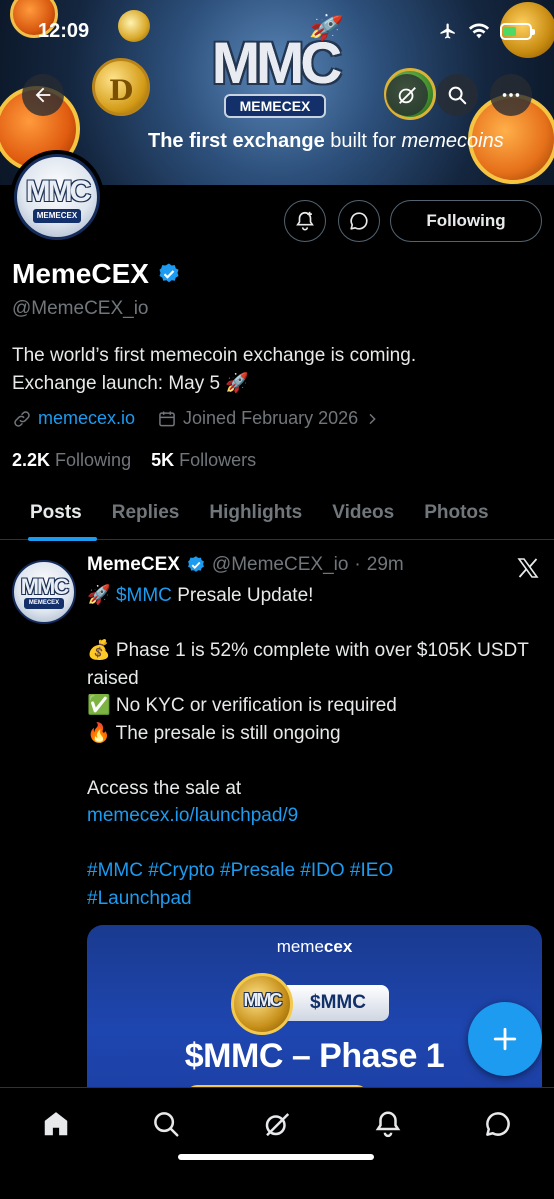 This screenshot has width=554, height=1199. Describe the element at coordinates (385, 565) in the screenshot. I see `tweet-time: 29m` at that location.